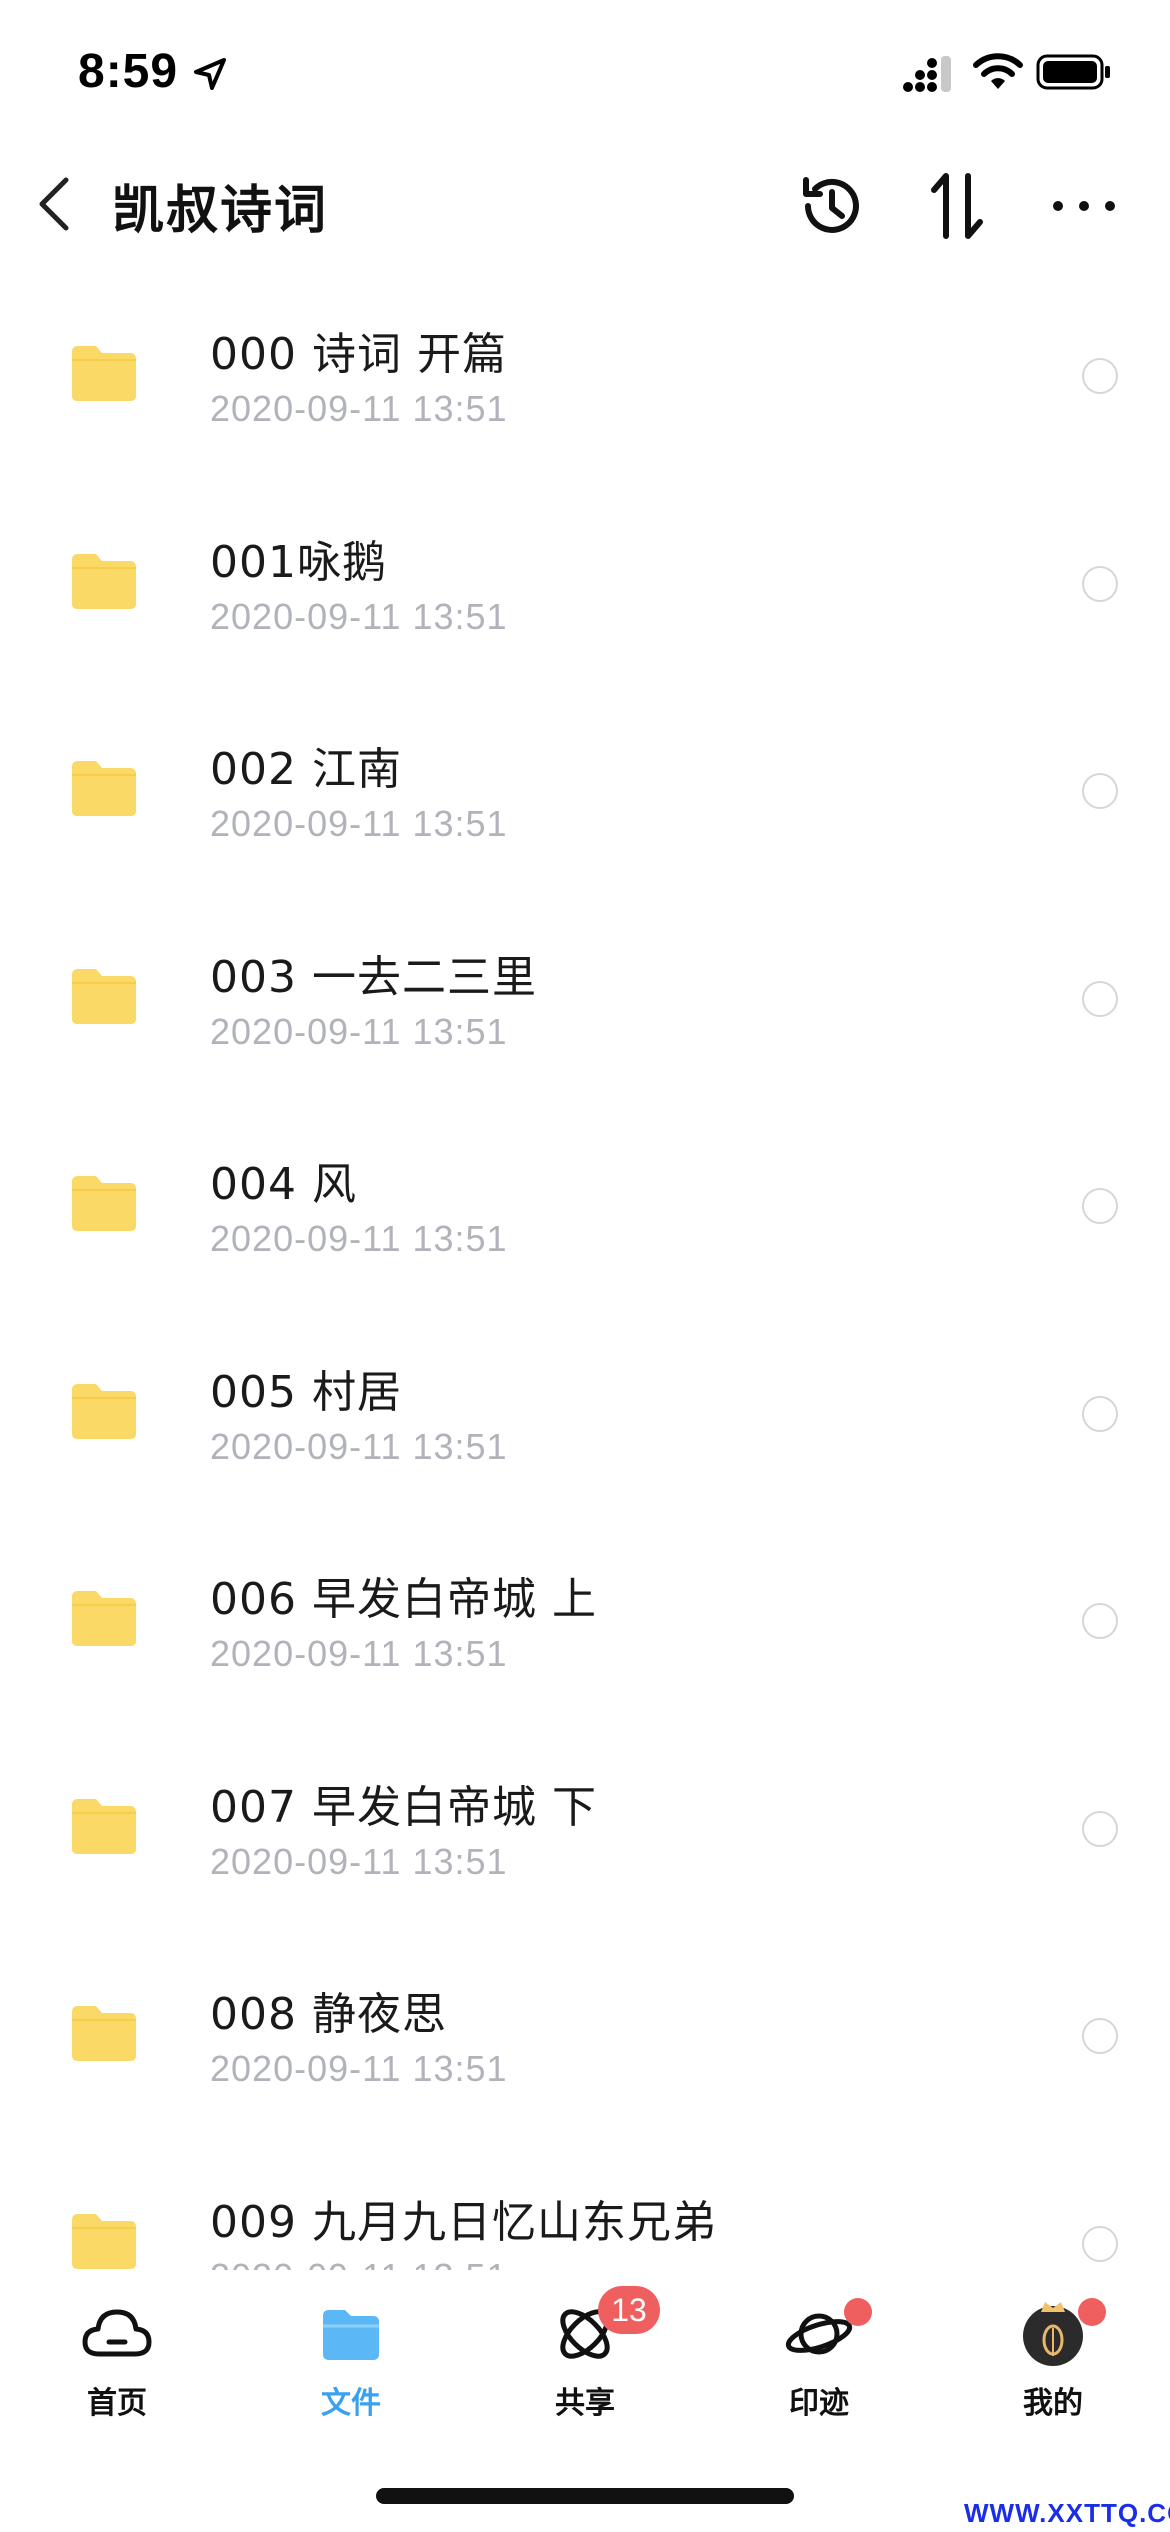 The height and width of the screenshot is (2532, 1170). What do you see at coordinates (463, 2222) in the screenshot?
I see `file-name: 009 九月九日忆山东兄弟` at bounding box center [463, 2222].